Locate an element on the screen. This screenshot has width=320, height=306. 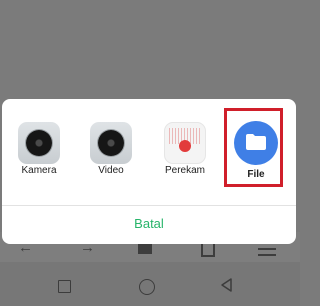
app-label-file: File is located at coordinates (256, 174).